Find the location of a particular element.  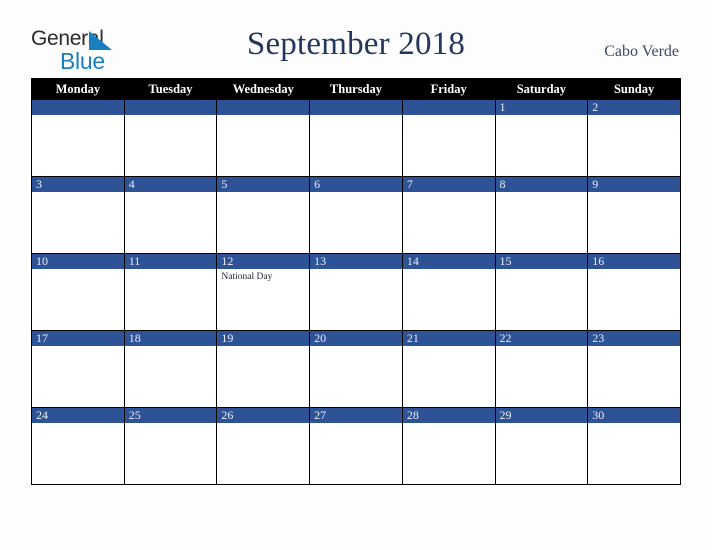

calendar-day-cell-6: 6 is located at coordinates (356, 215).